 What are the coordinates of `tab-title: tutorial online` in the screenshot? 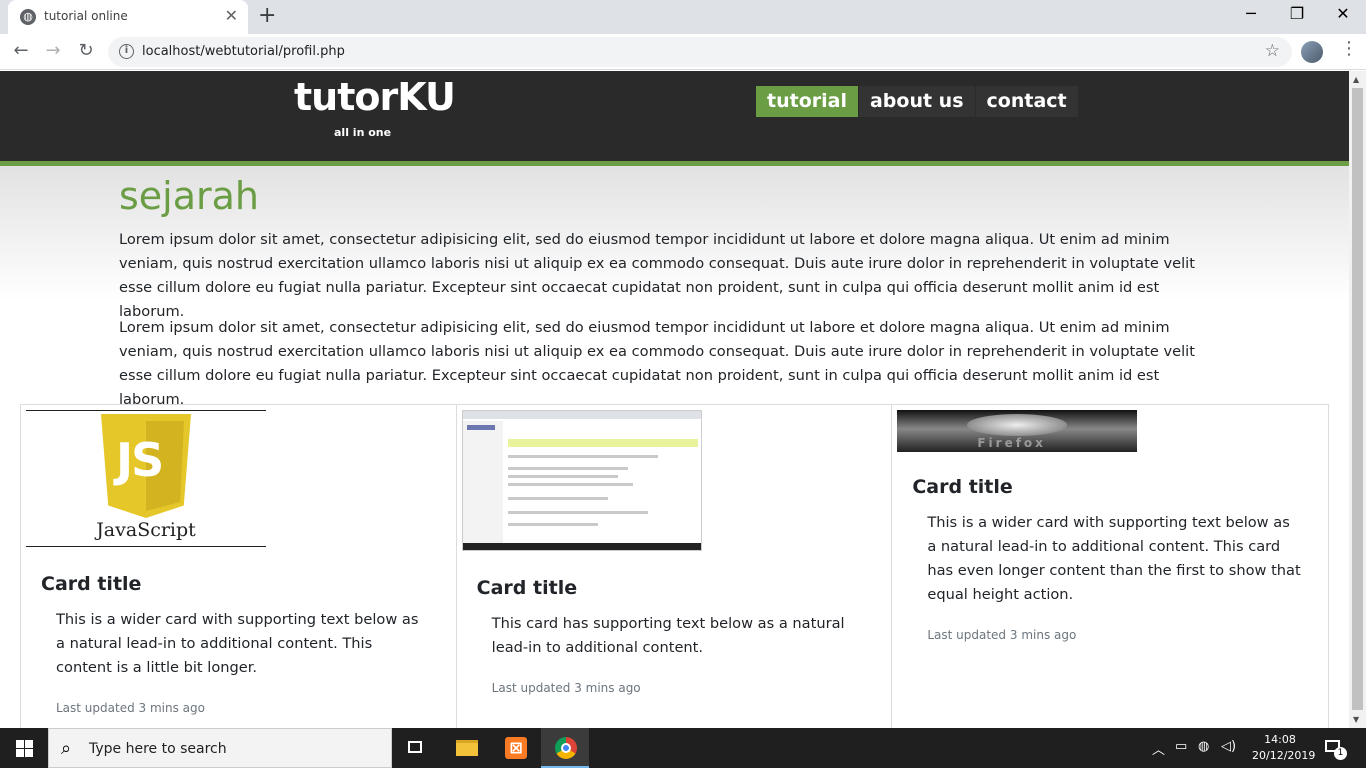 It's located at (86, 16).